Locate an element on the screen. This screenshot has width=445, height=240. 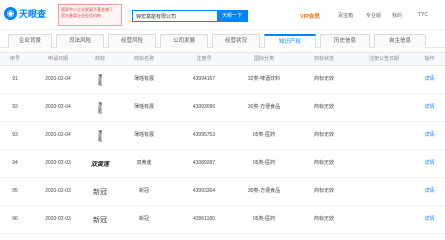
trademark-image: 双黄莲 is located at coordinates (100, 163).